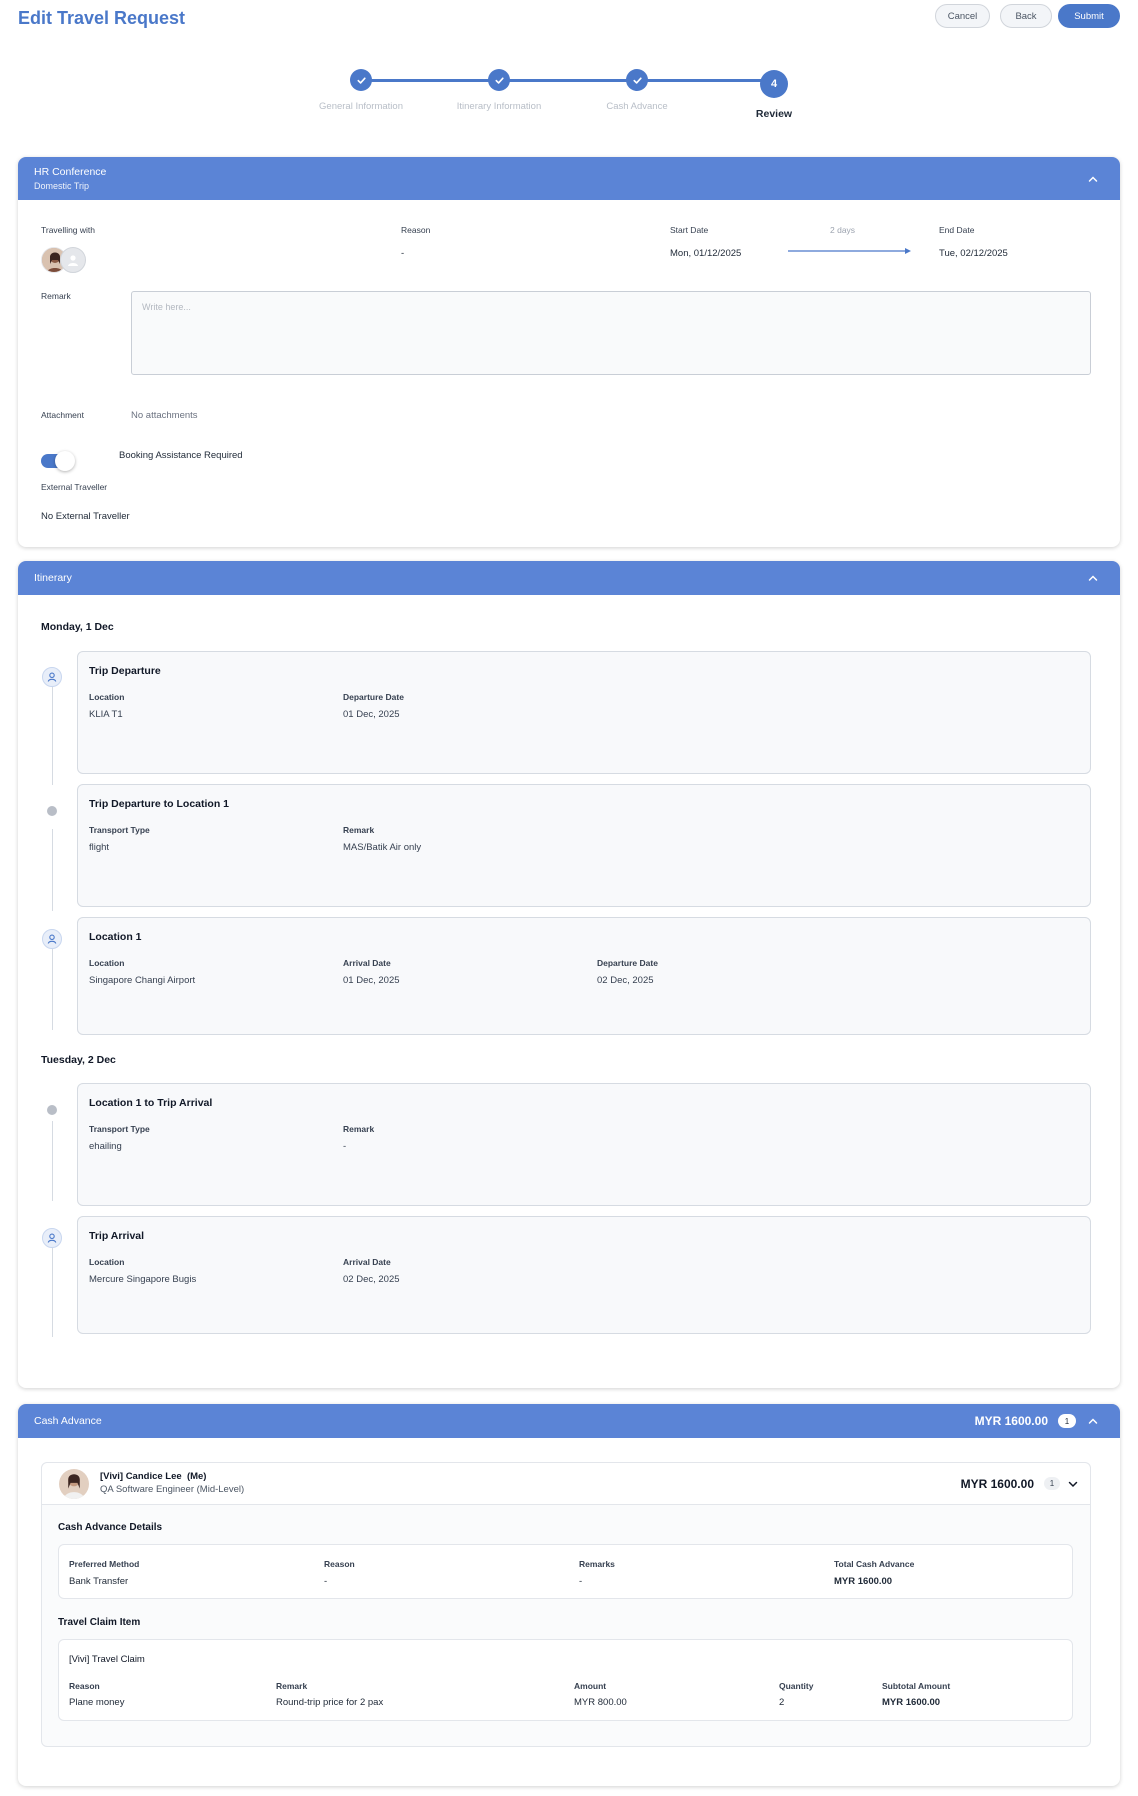 This screenshot has height=1796, width=1138. What do you see at coordinates (106, 714) in the screenshot?
I see `field-value: KLIA T1` at bounding box center [106, 714].